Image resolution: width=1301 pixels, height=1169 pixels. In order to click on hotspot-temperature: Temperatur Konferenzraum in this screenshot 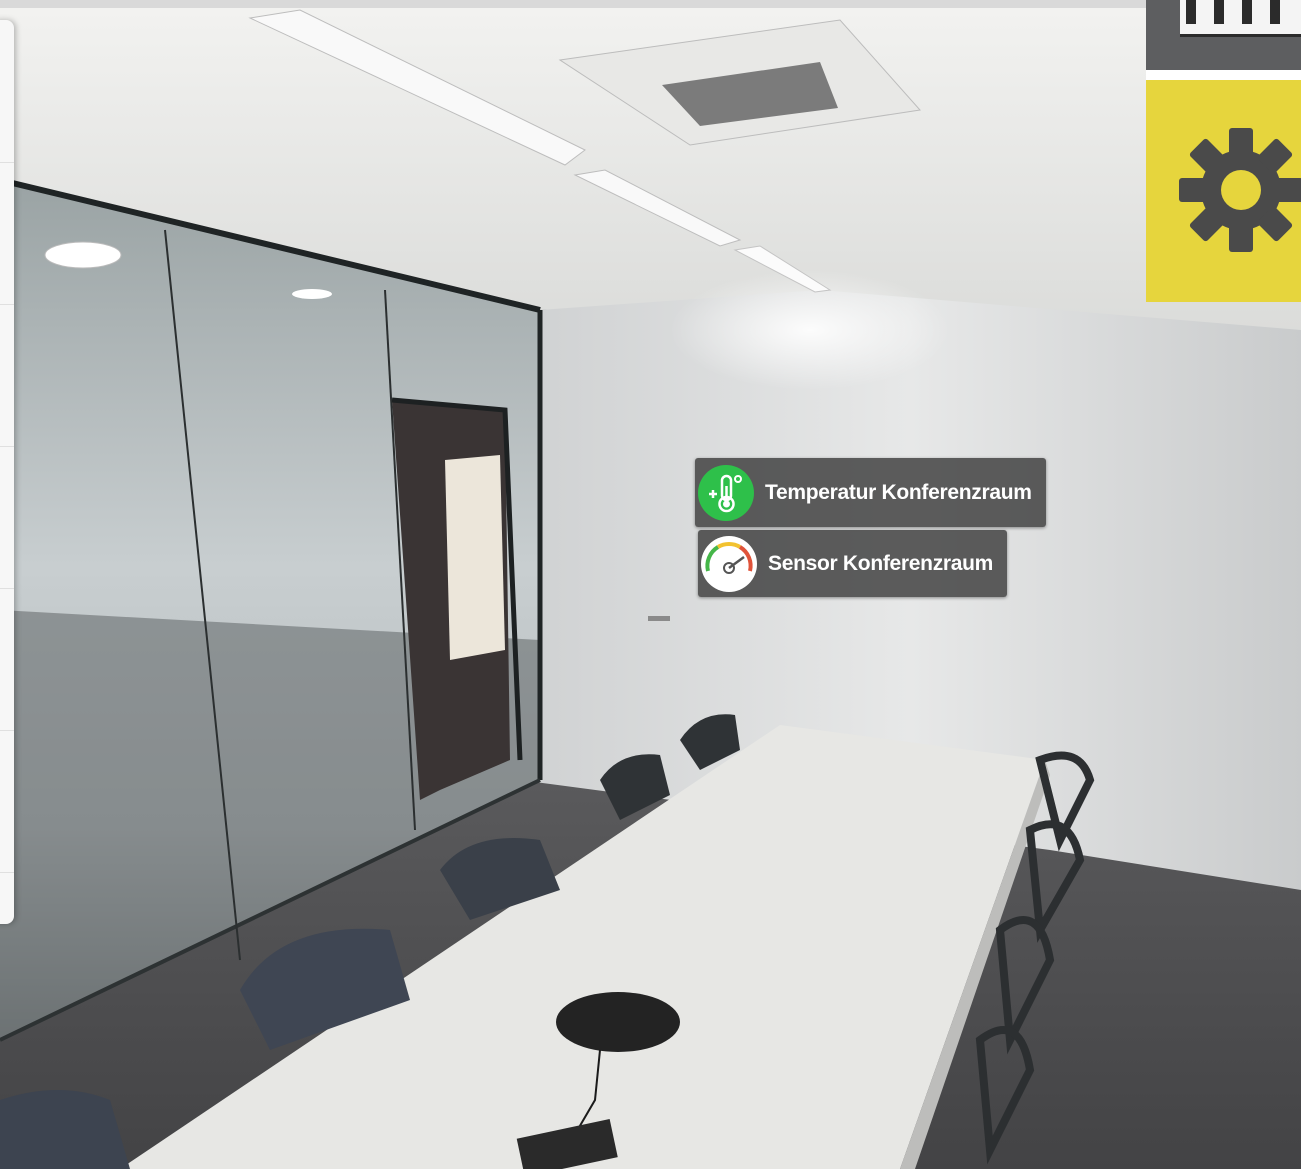, I will do `click(870, 492)`.